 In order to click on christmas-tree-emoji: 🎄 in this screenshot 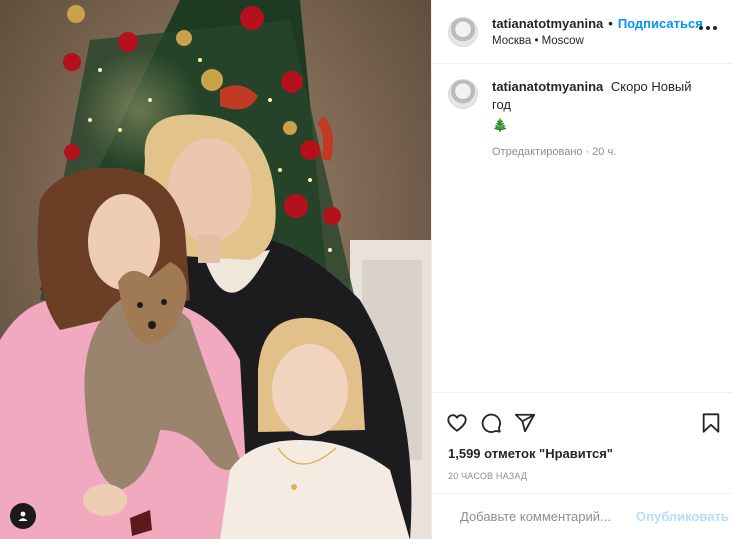, I will do `click(500, 124)`.